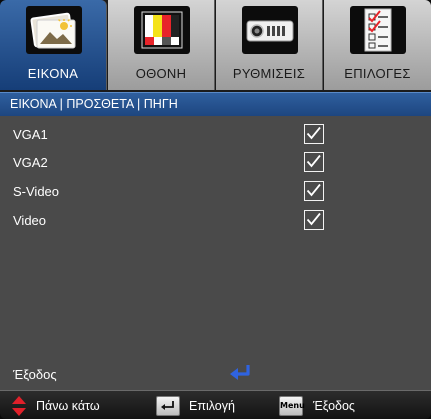  What do you see at coordinates (30, 220) in the screenshot?
I see `source-label: Video` at bounding box center [30, 220].